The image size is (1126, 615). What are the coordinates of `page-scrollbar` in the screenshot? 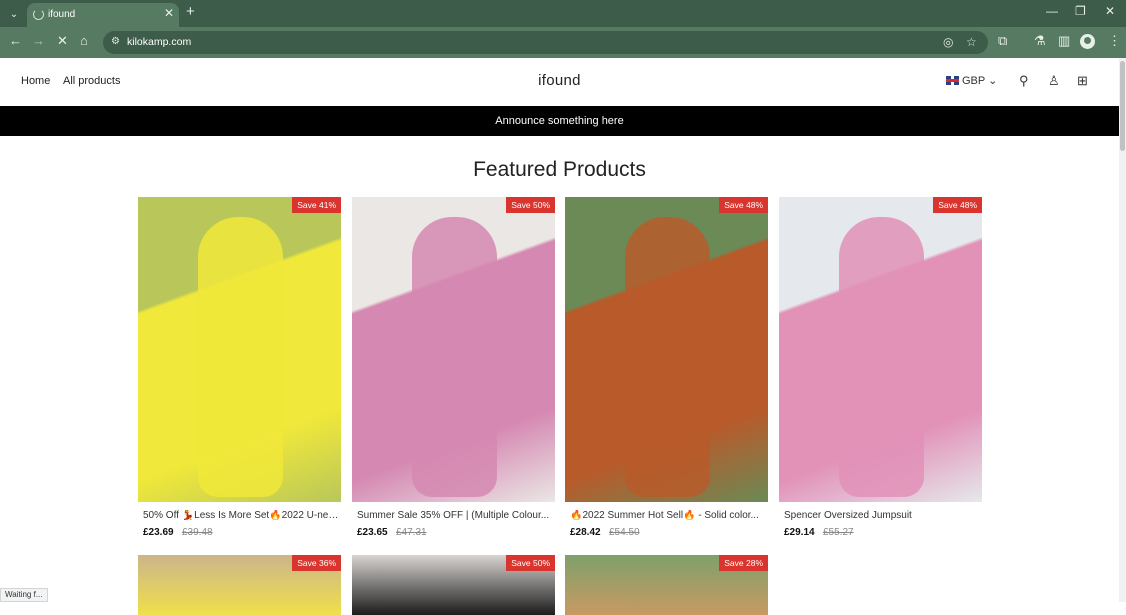 It's located at (1122, 330).